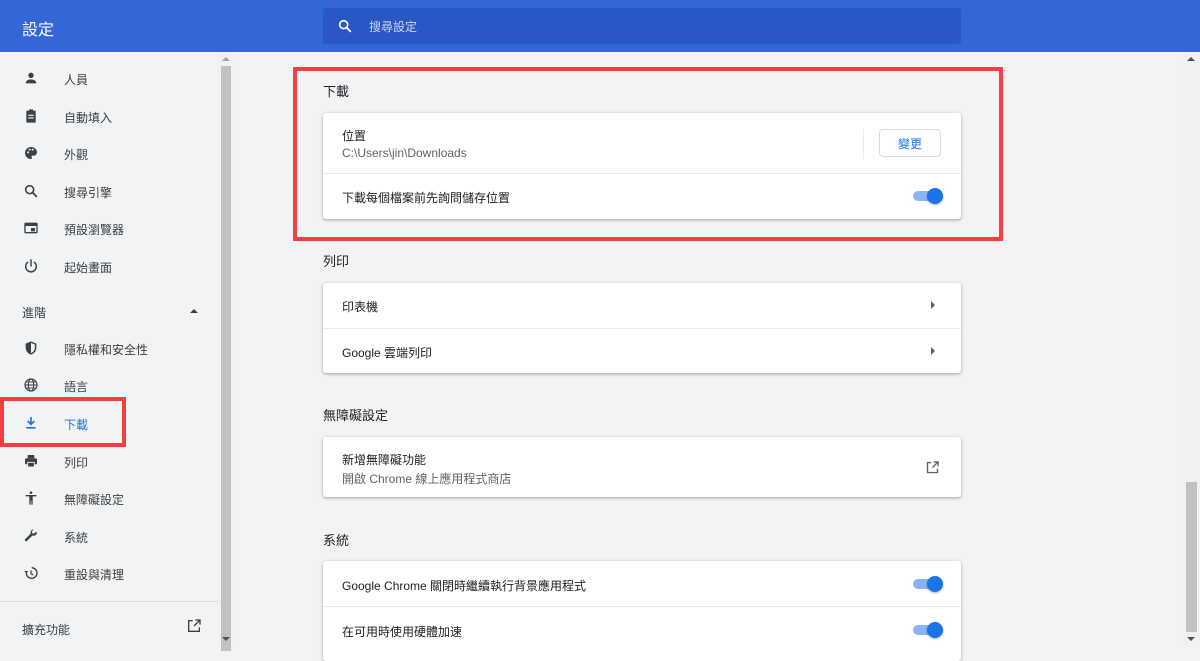  I want to click on clipboard-icon, so click(31, 116).